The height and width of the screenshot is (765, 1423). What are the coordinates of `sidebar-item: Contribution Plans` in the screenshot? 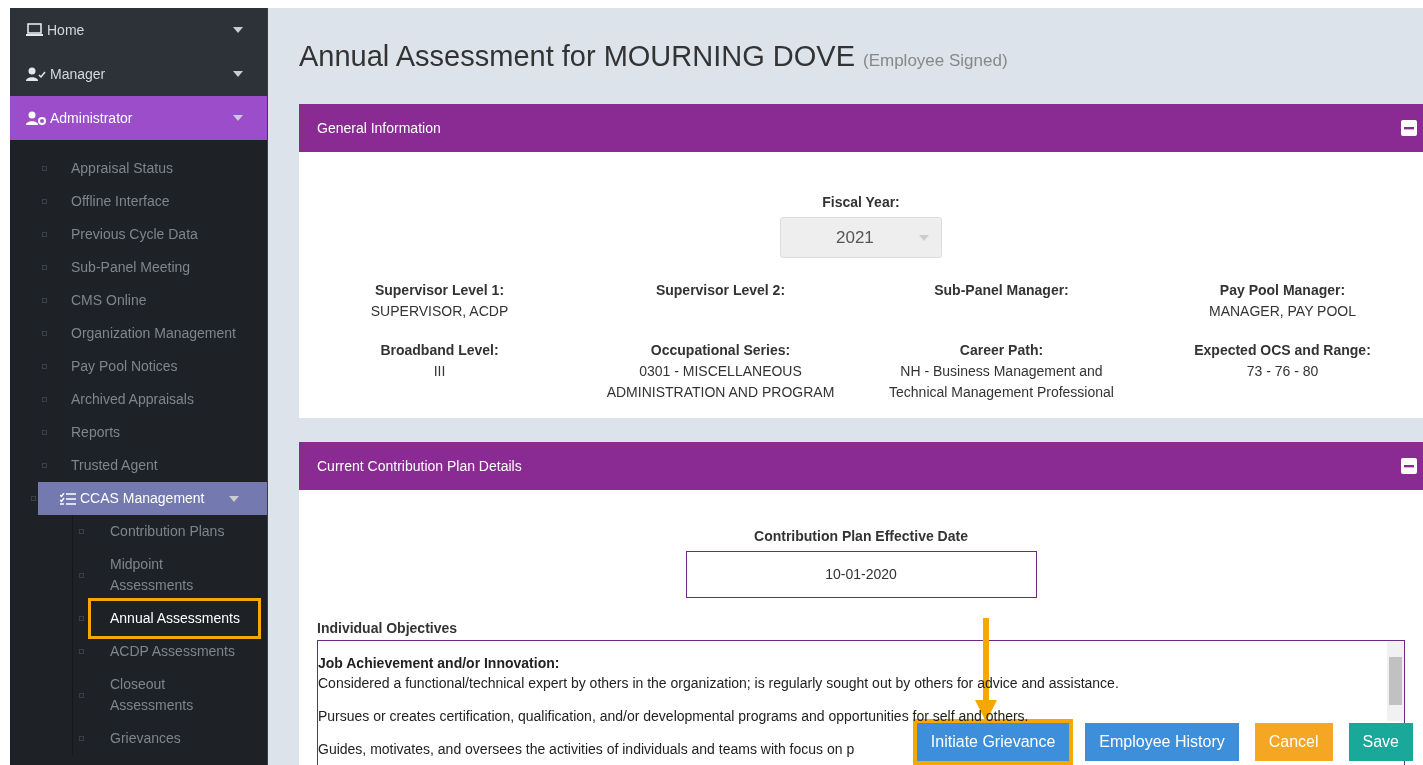 It's located at (167, 531).